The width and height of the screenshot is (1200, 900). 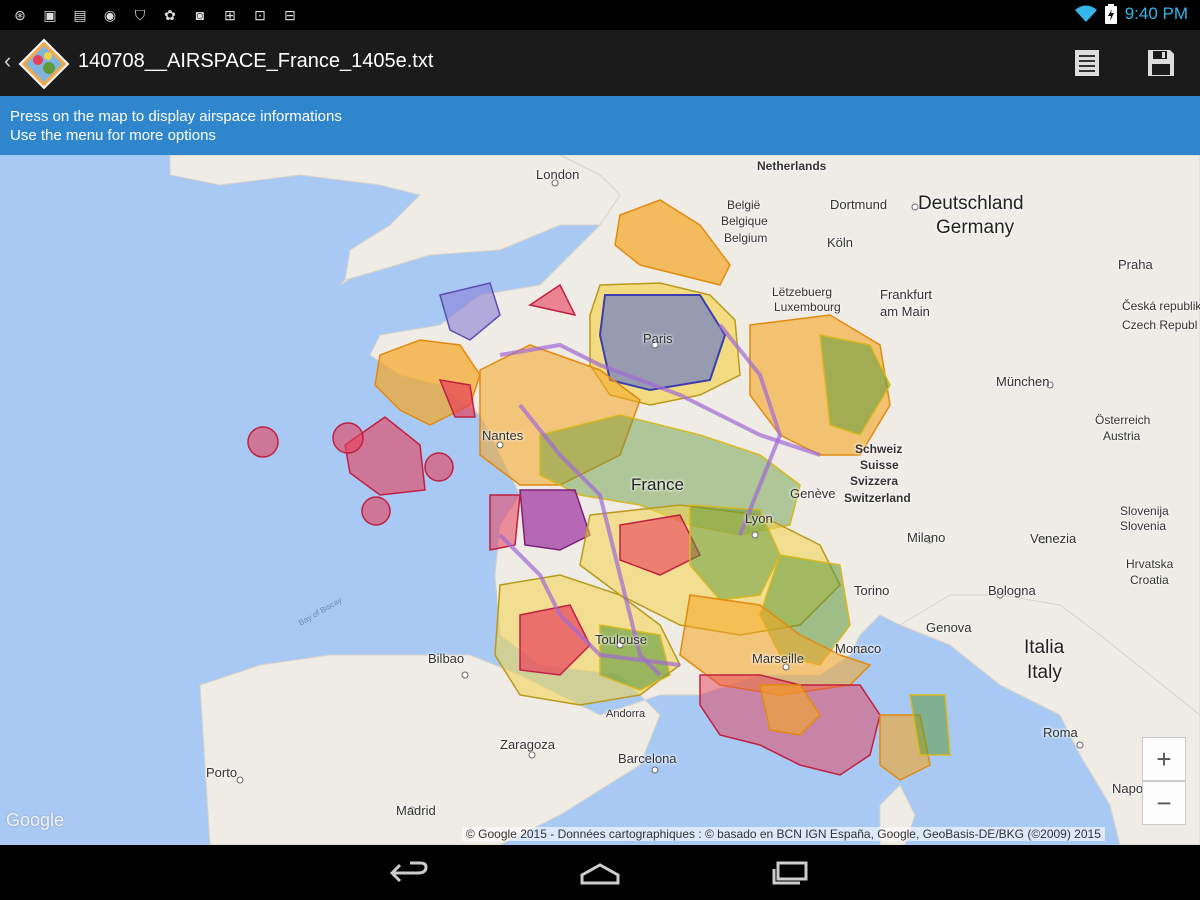 I want to click on menu-button, so click(x=1087, y=63).